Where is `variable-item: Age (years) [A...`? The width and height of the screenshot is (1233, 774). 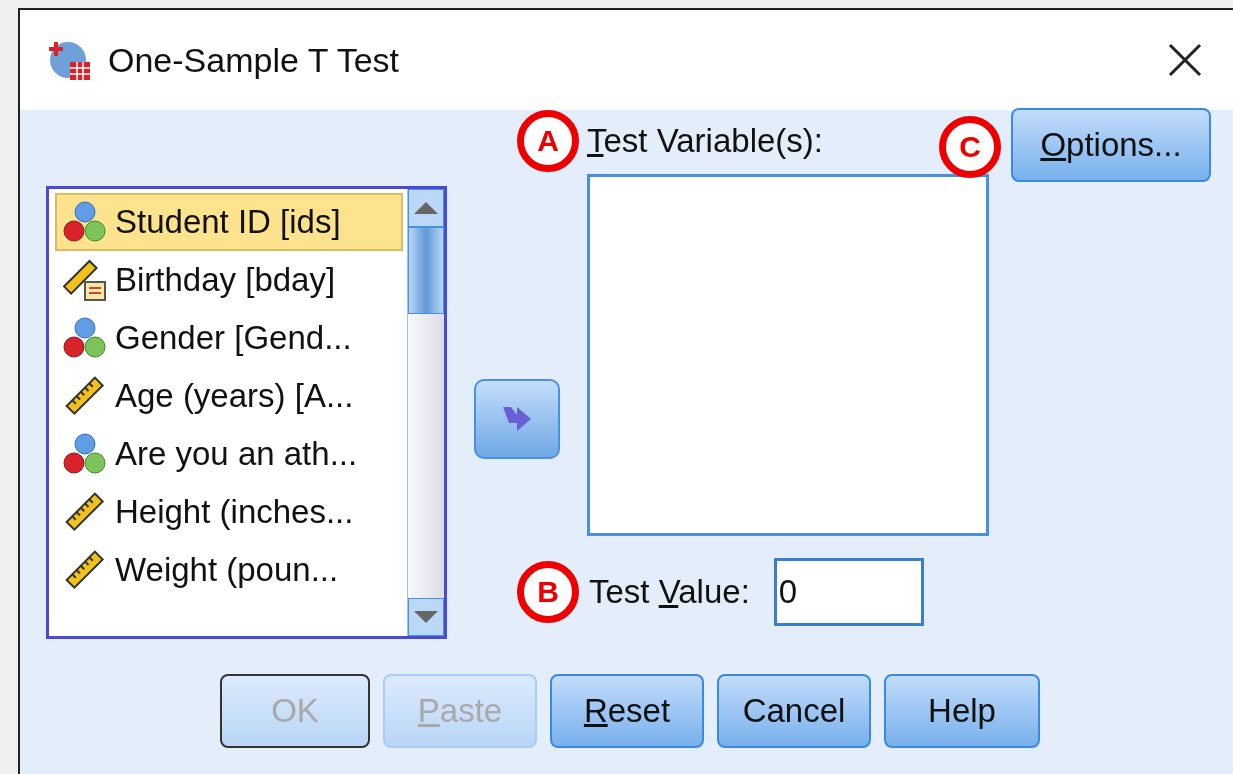
variable-item: Age (years) [A... is located at coordinates (229, 396).